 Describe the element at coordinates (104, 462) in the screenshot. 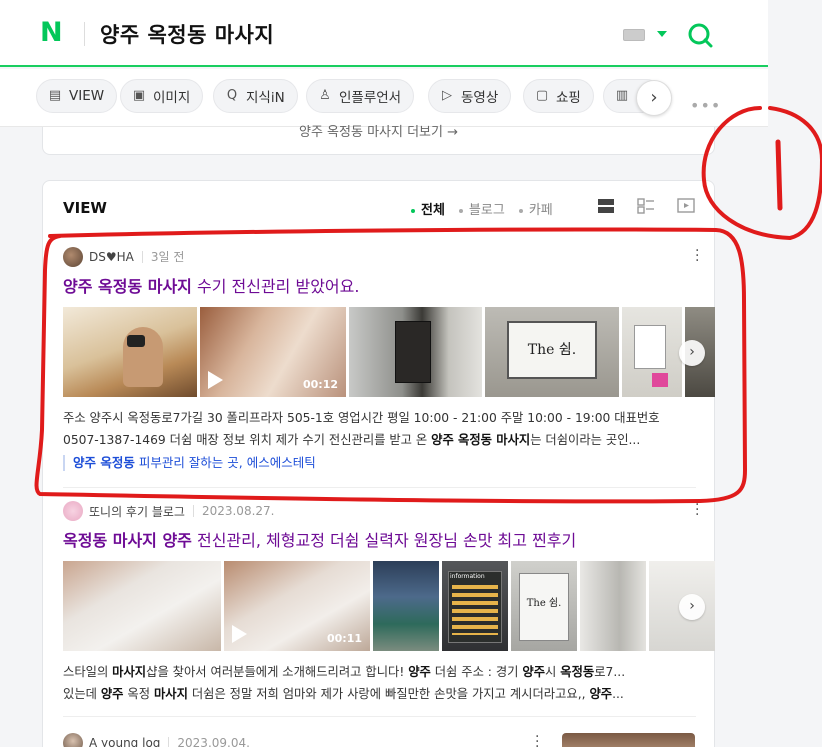

I see `keyword-bold: 양주 옥정동` at that location.